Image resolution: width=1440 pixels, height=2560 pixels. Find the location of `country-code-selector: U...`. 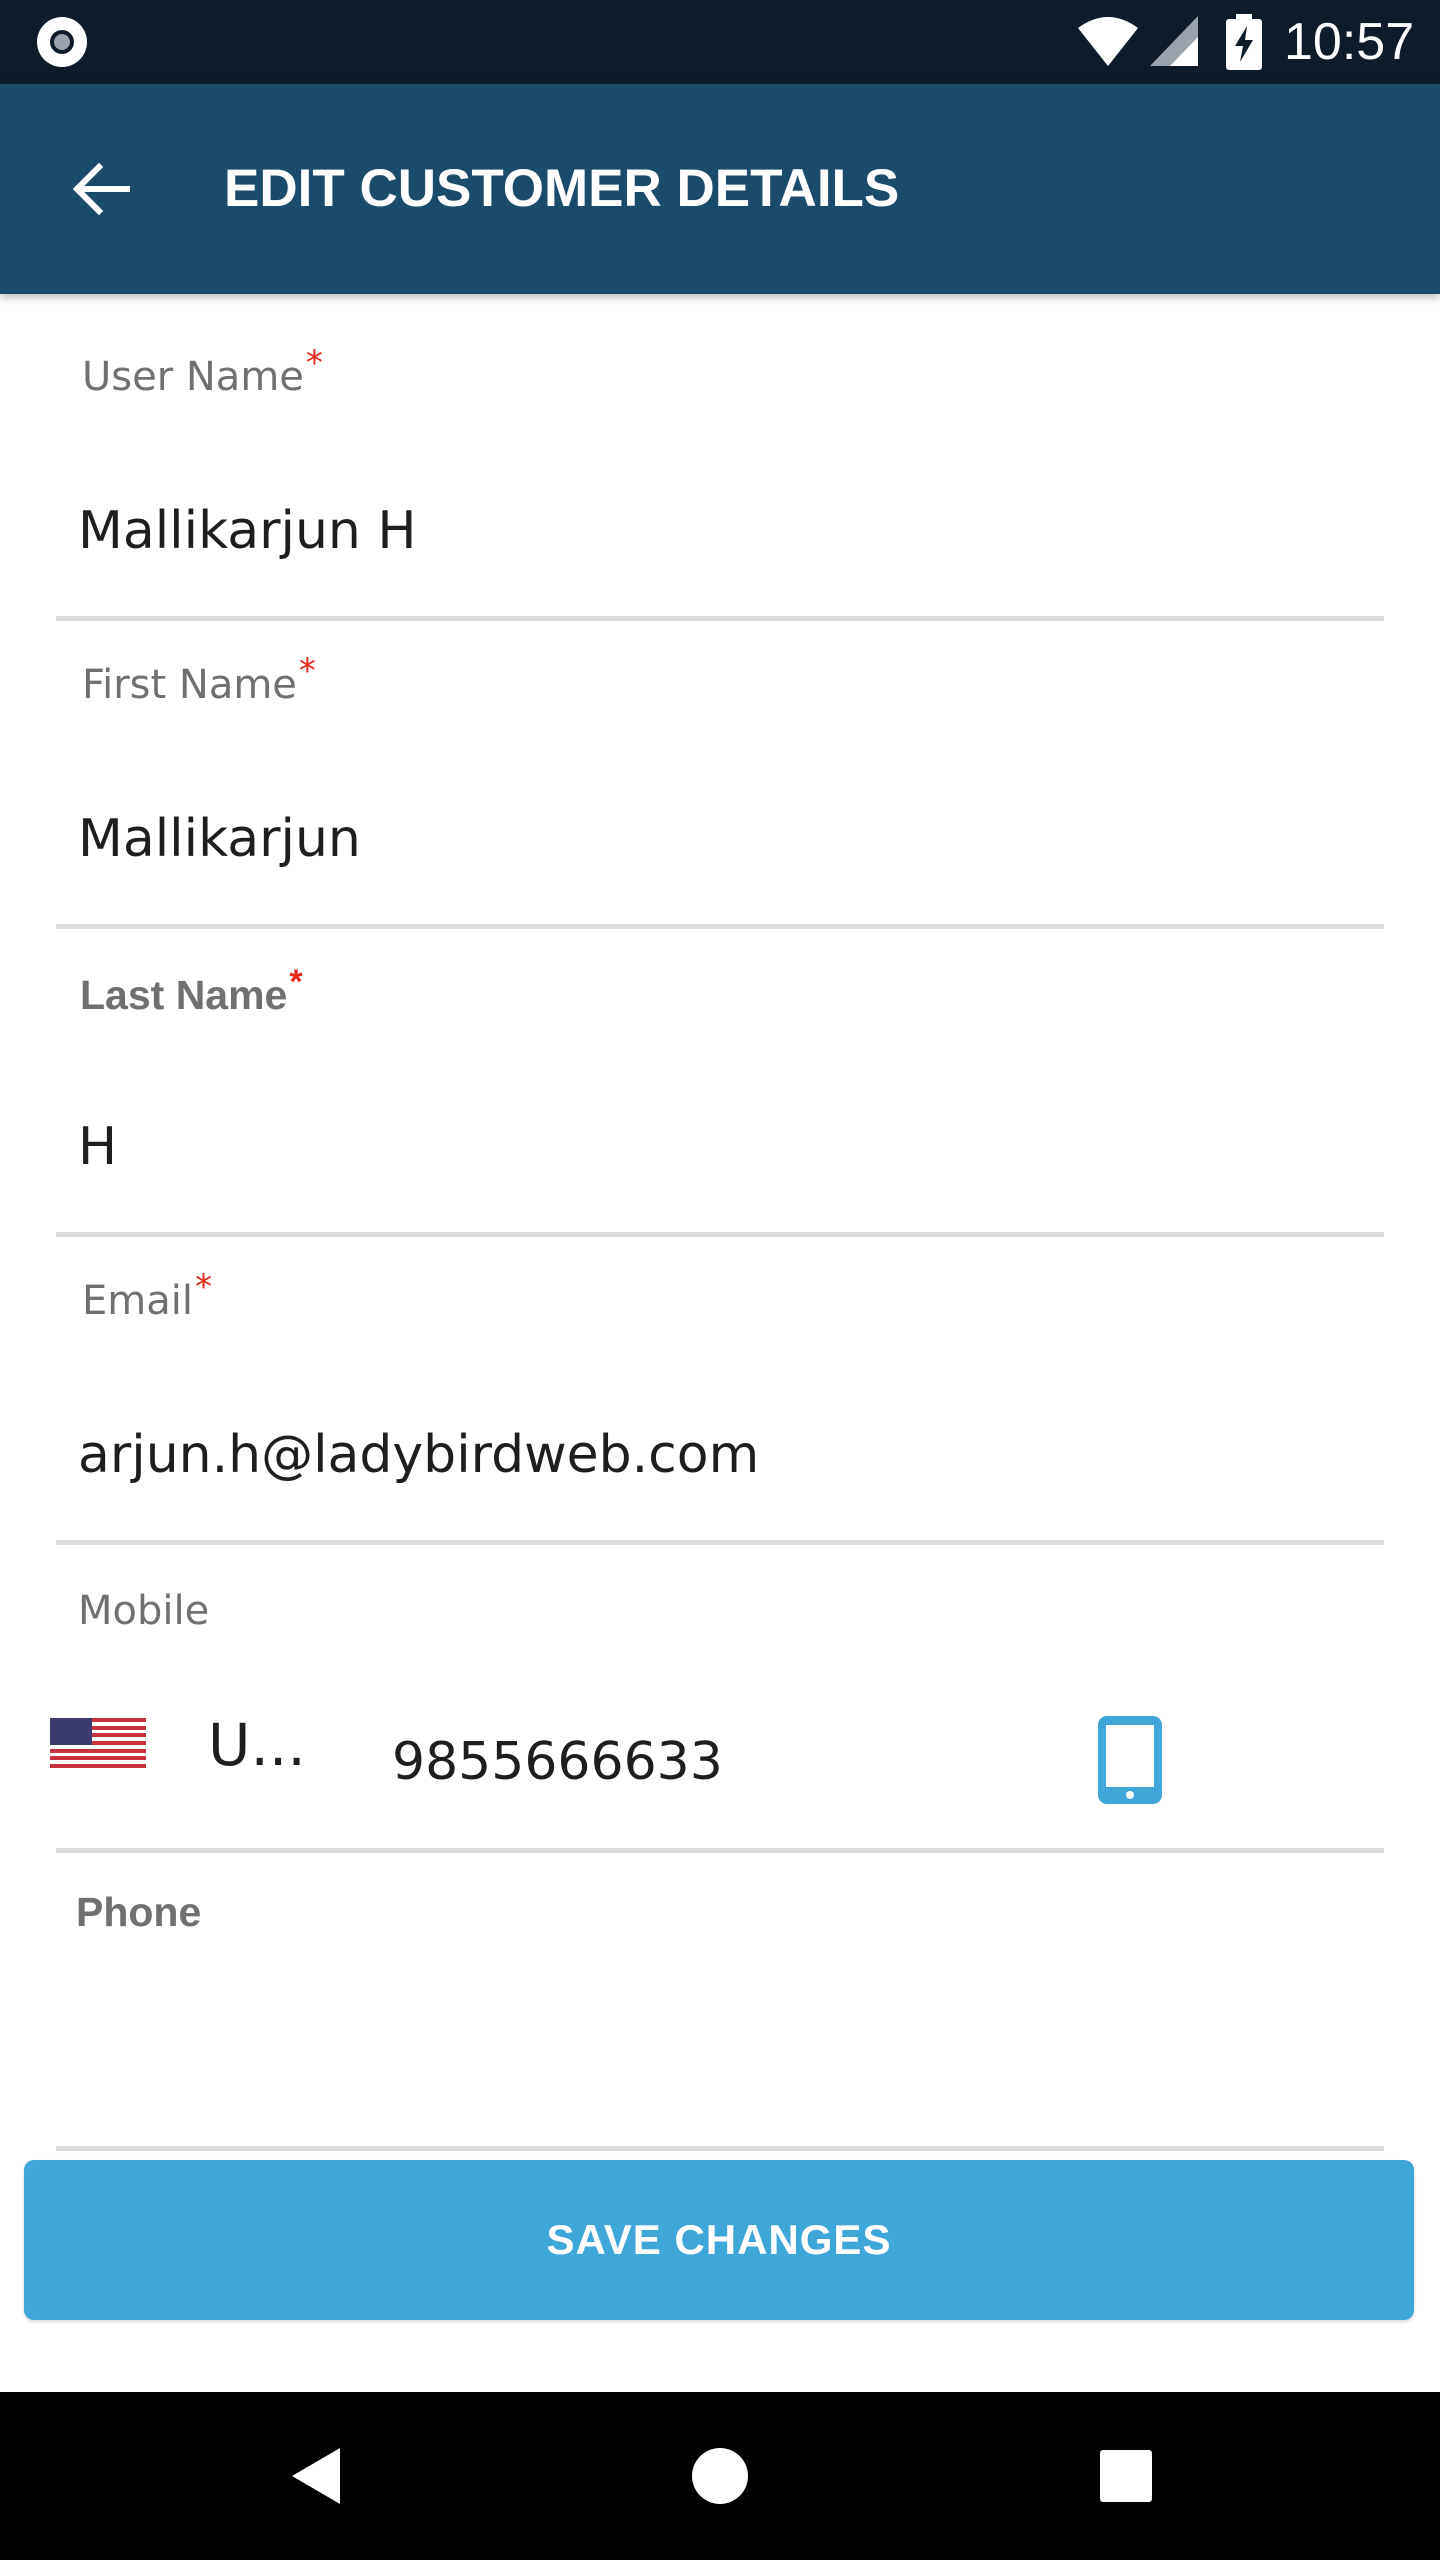

country-code-selector: U... is located at coordinates (257, 1745).